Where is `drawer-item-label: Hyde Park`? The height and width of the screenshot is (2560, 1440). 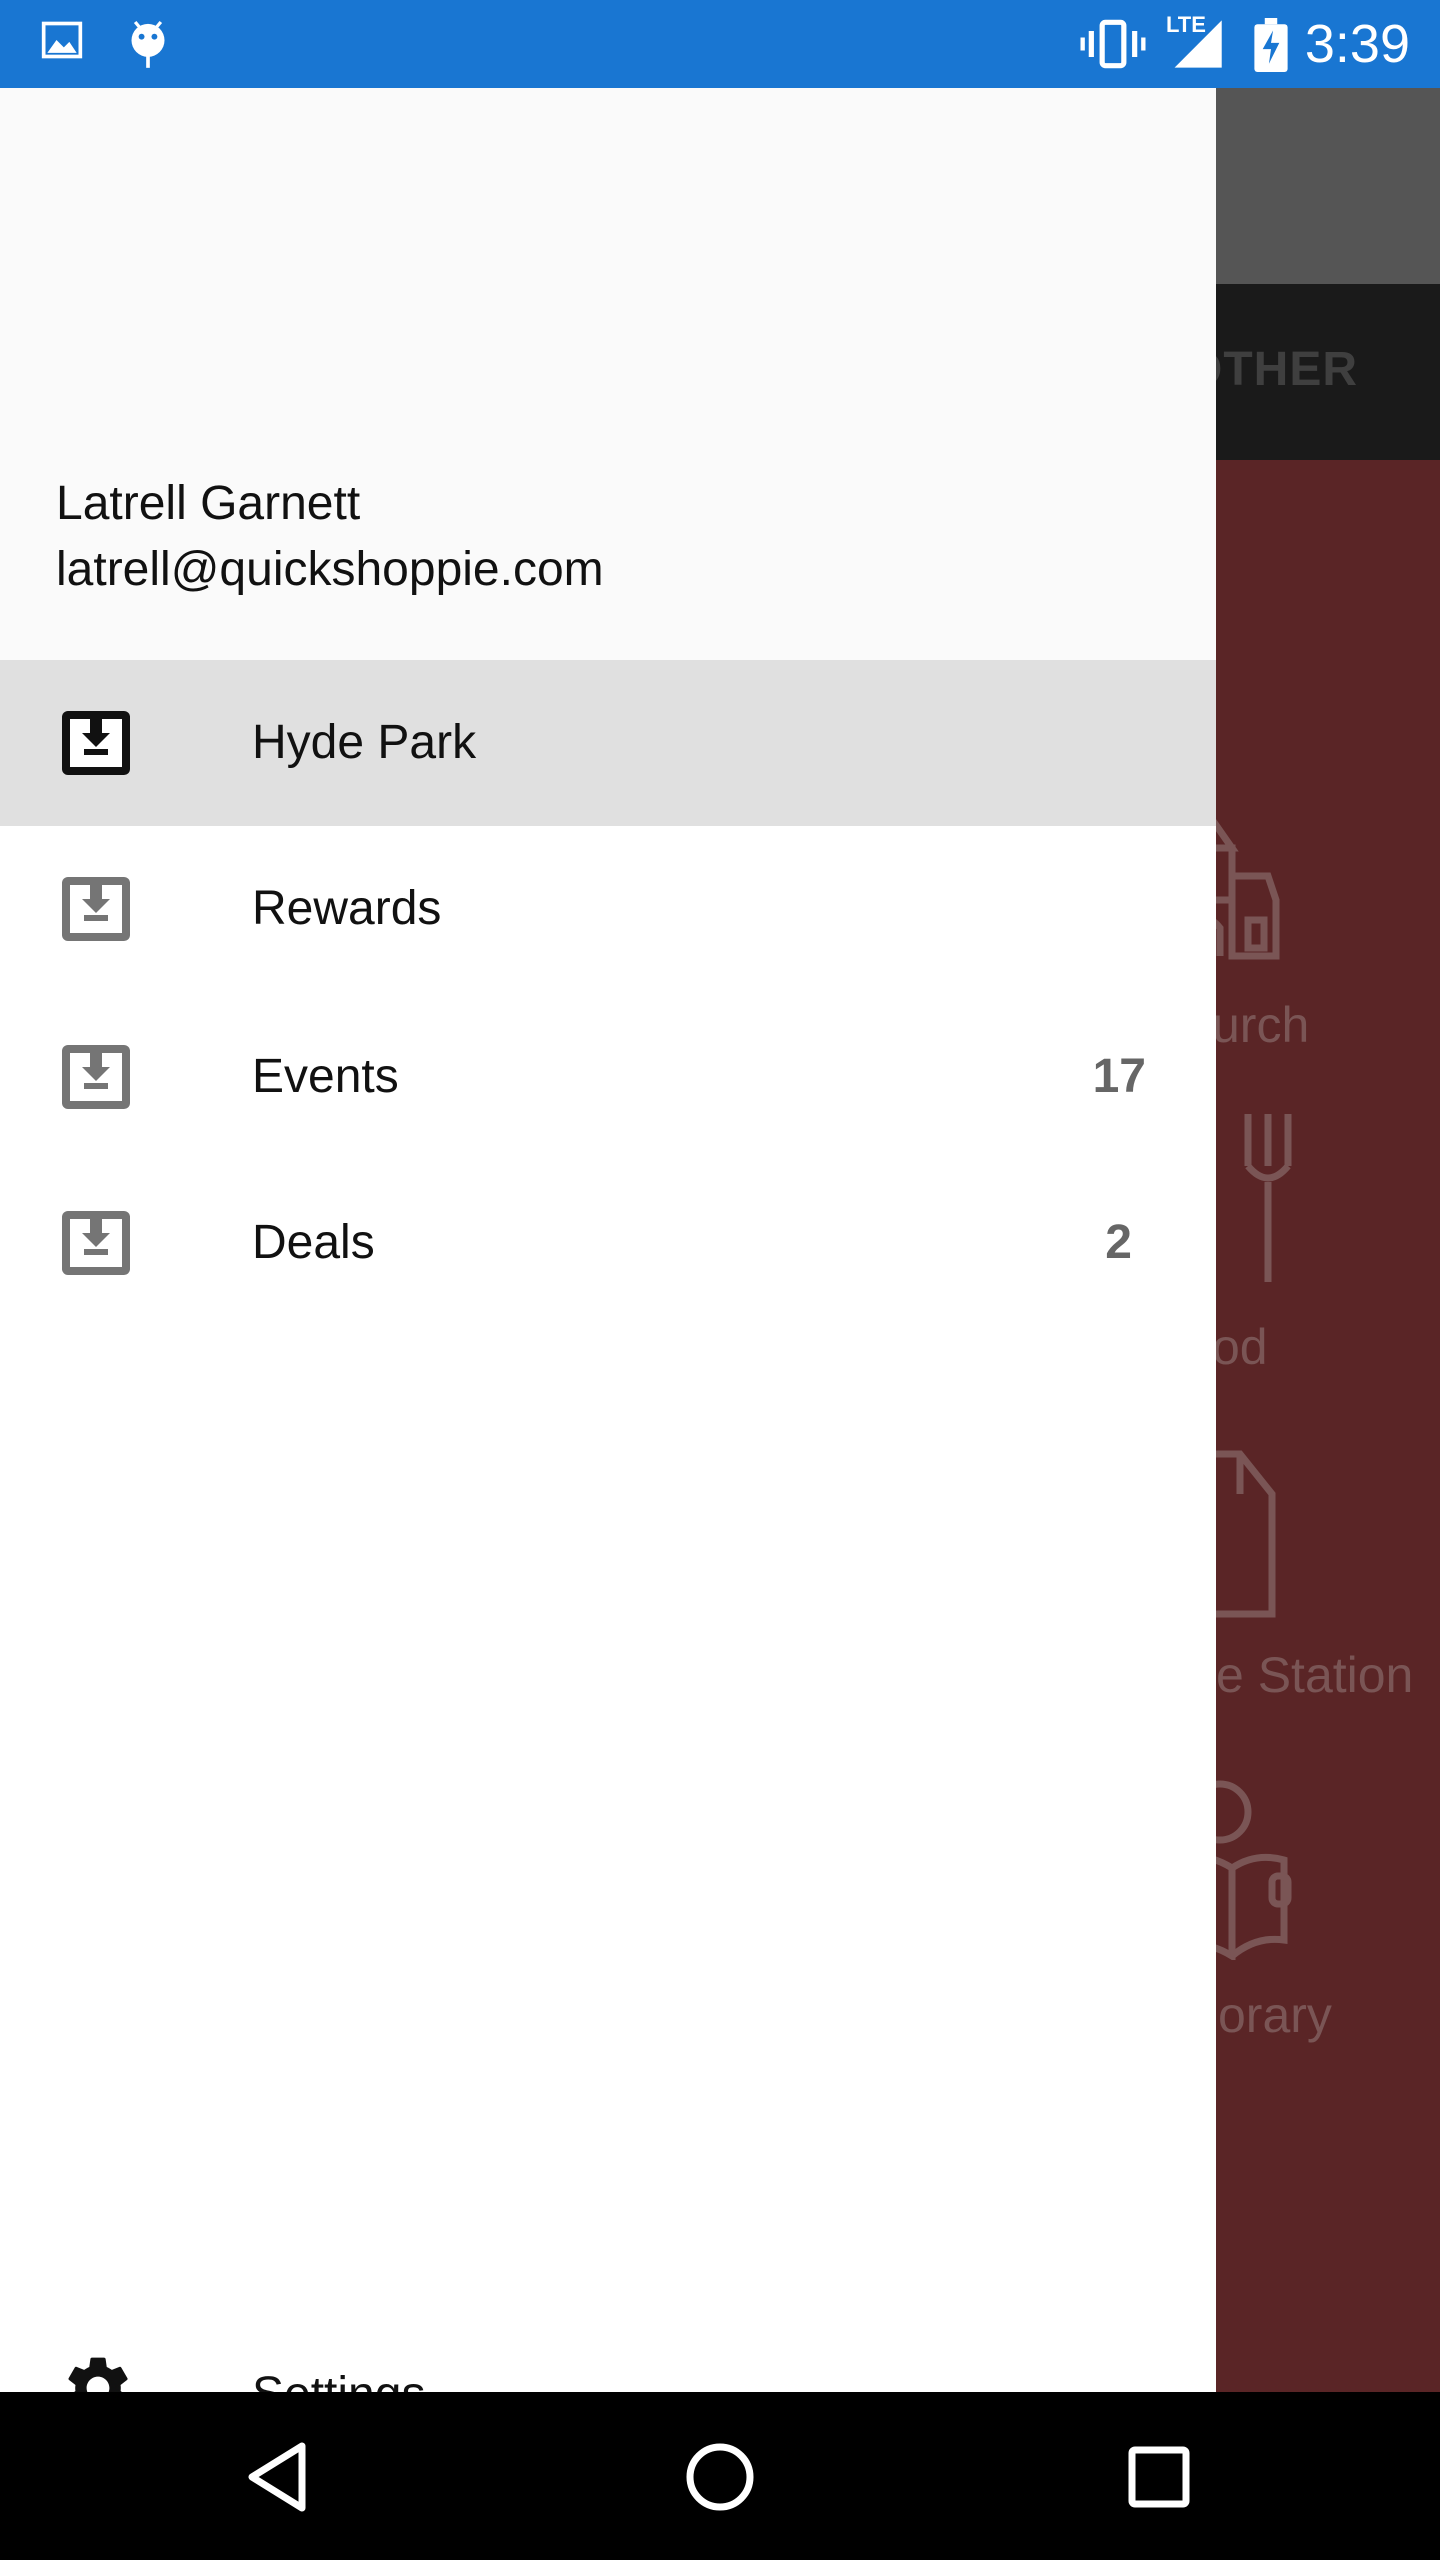
drawer-item-label: Hyde Park is located at coordinates (364, 742).